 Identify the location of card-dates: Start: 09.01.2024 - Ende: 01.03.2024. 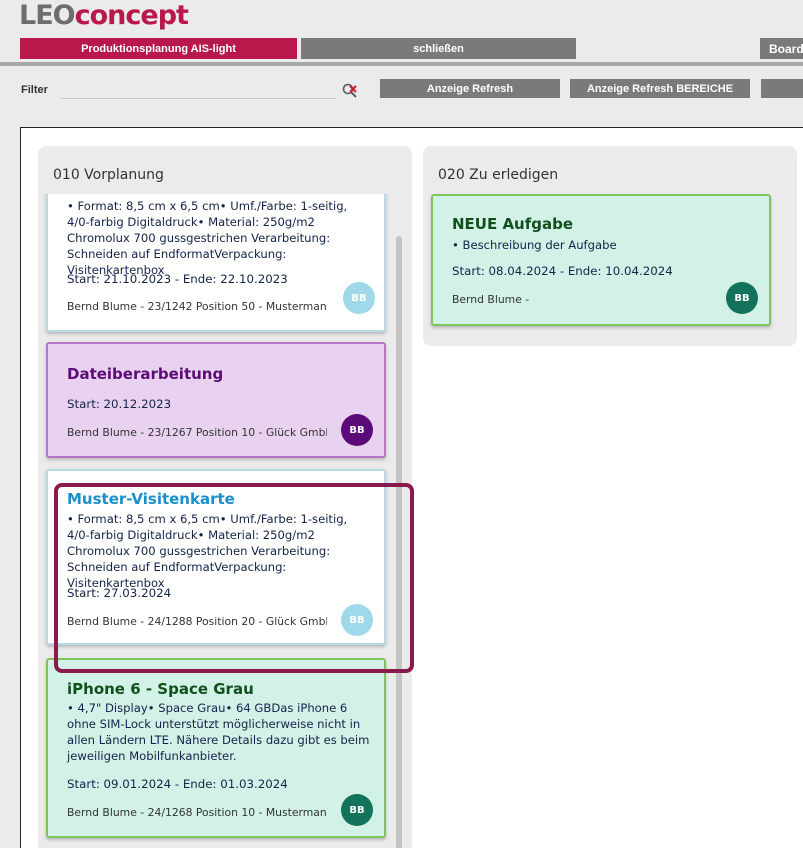
(177, 784).